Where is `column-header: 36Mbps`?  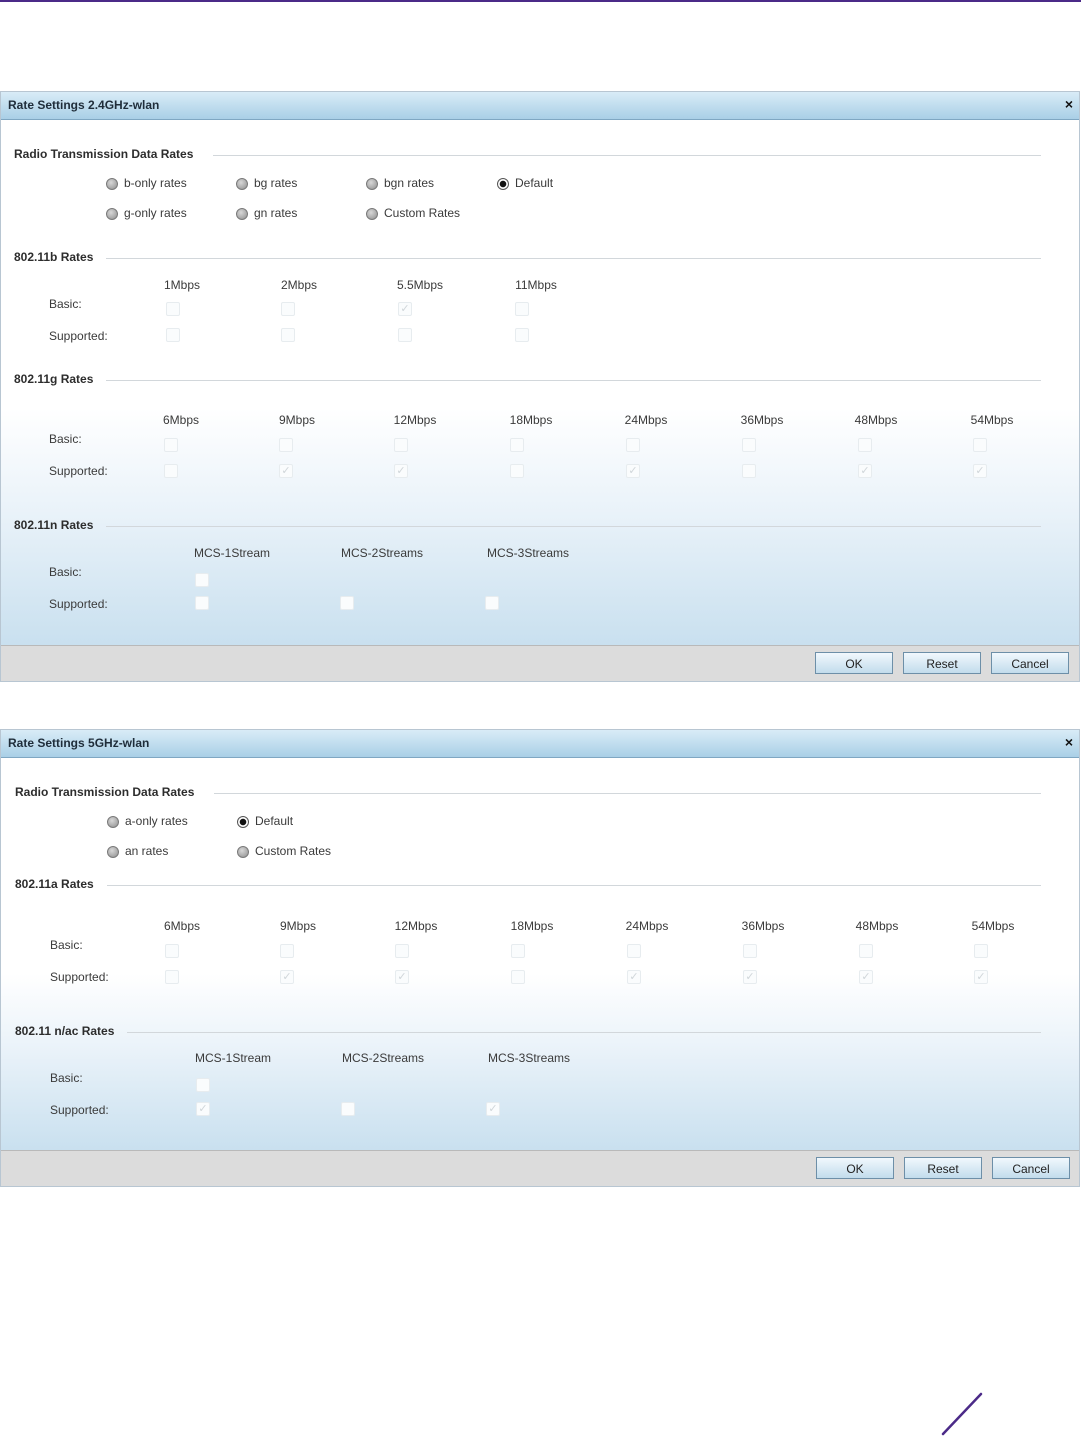
column-header: 36Mbps is located at coordinates (763, 926).